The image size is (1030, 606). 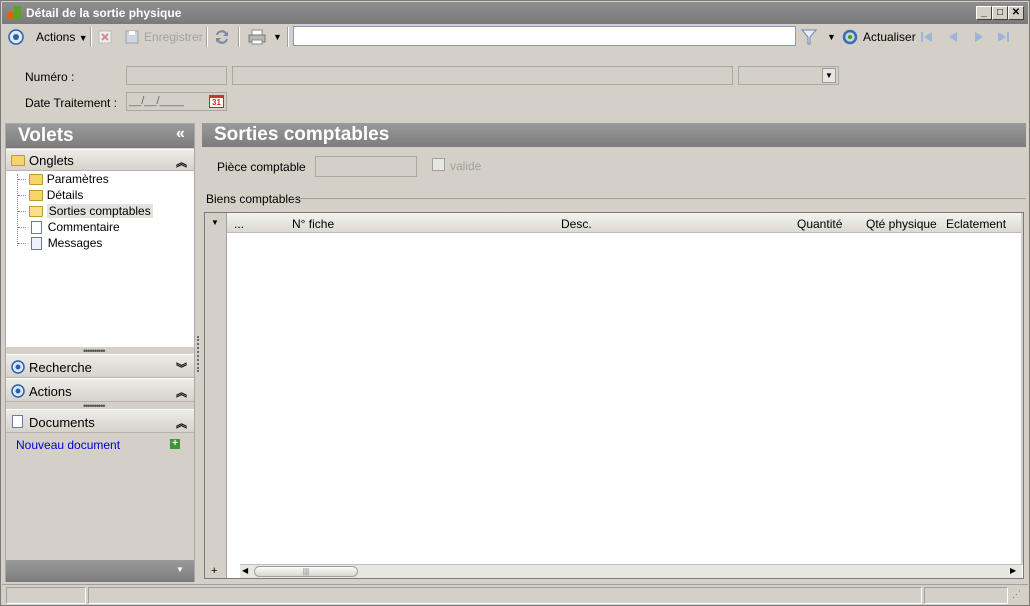 What do you see at coordinates (245, 570) in the screenshot?
I see `scroll-left-arrow-icon: ◀` at bounding box center [245, 570].